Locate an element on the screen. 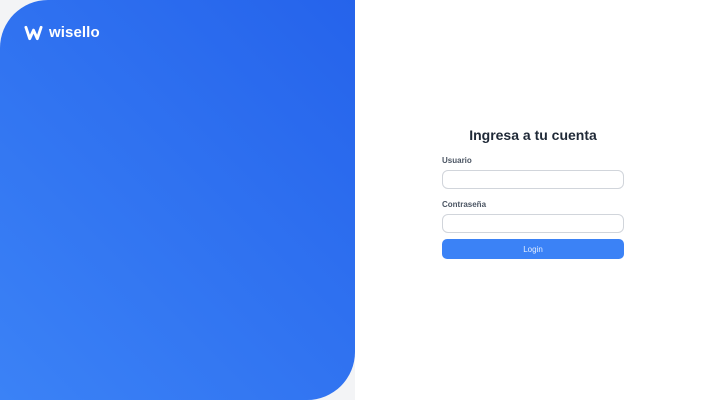 The height and width of the screenshot is (400, 711). login-title: Ingresa a tu cuenta is located at coordinates (533, 135).